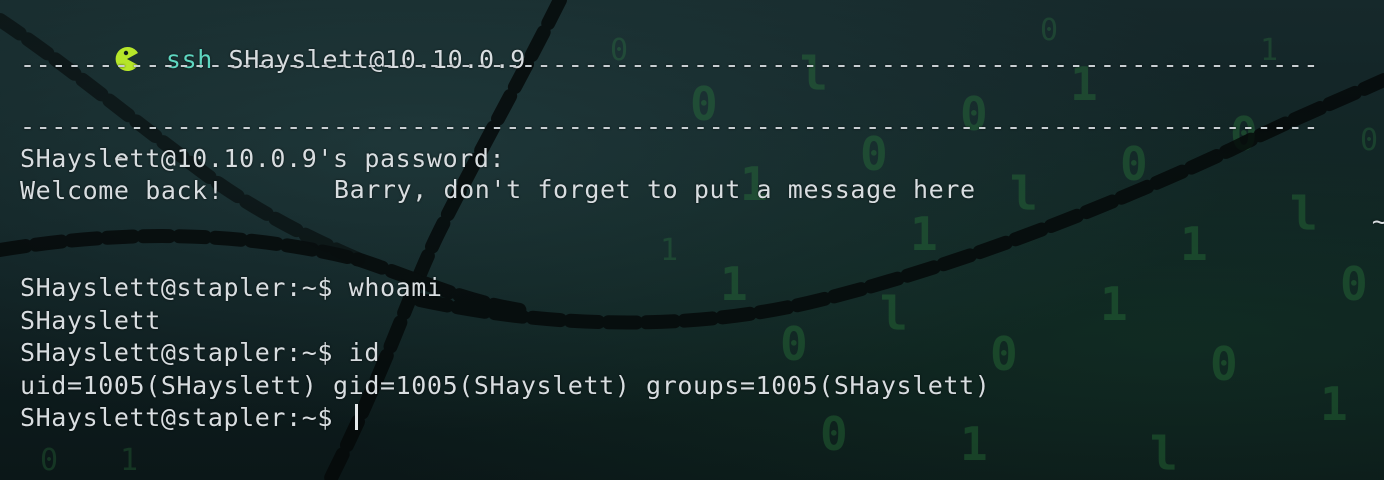  I want to click on shell-prompt-whoami: SHayslett@stapler:~$ whoami, so click(231, 287).